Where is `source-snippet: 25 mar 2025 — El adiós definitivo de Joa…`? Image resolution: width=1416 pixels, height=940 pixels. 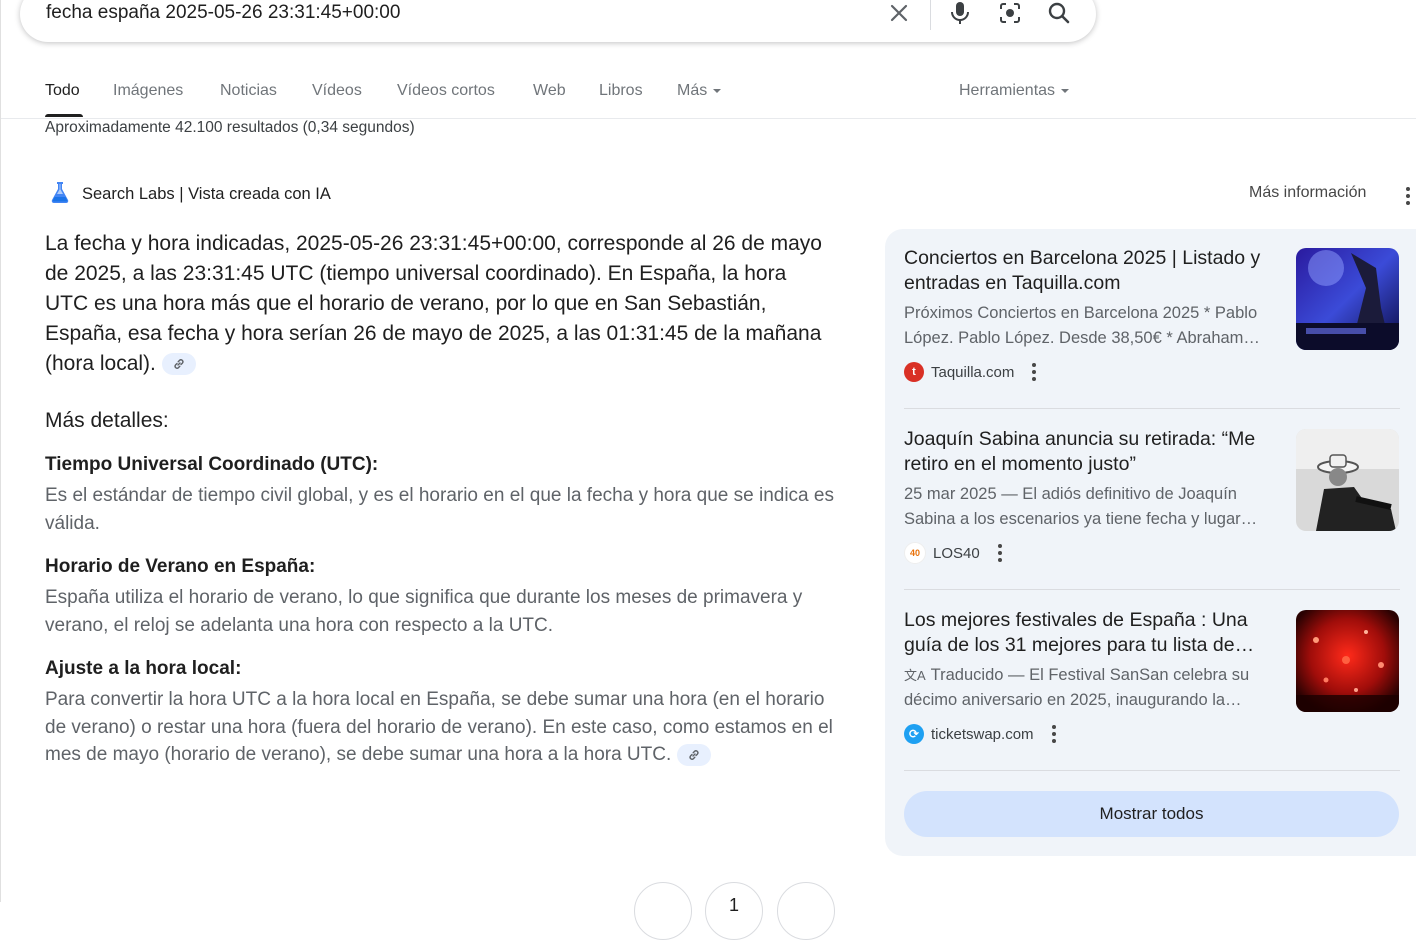
source-snippet: 25 mar 2025 — El adiós definitivo de Joa… is located at coordinates (1093, 507).